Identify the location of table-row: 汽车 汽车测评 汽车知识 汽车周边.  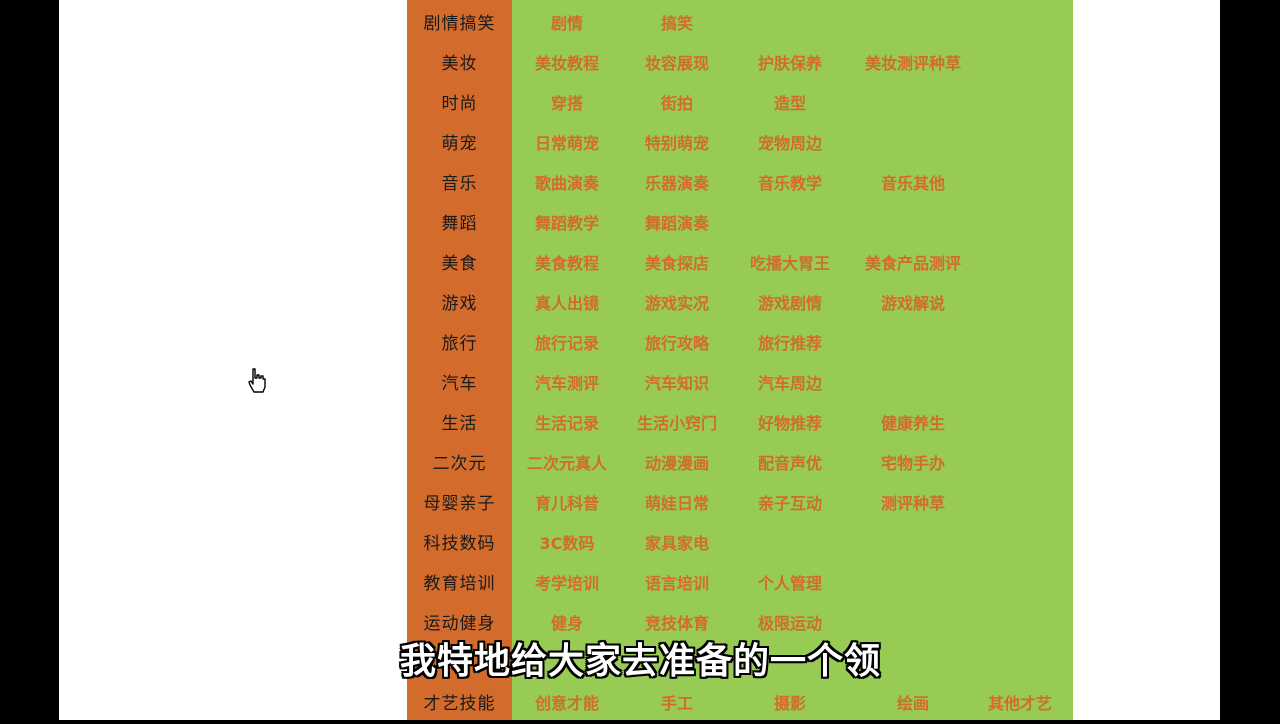
(740, 384).